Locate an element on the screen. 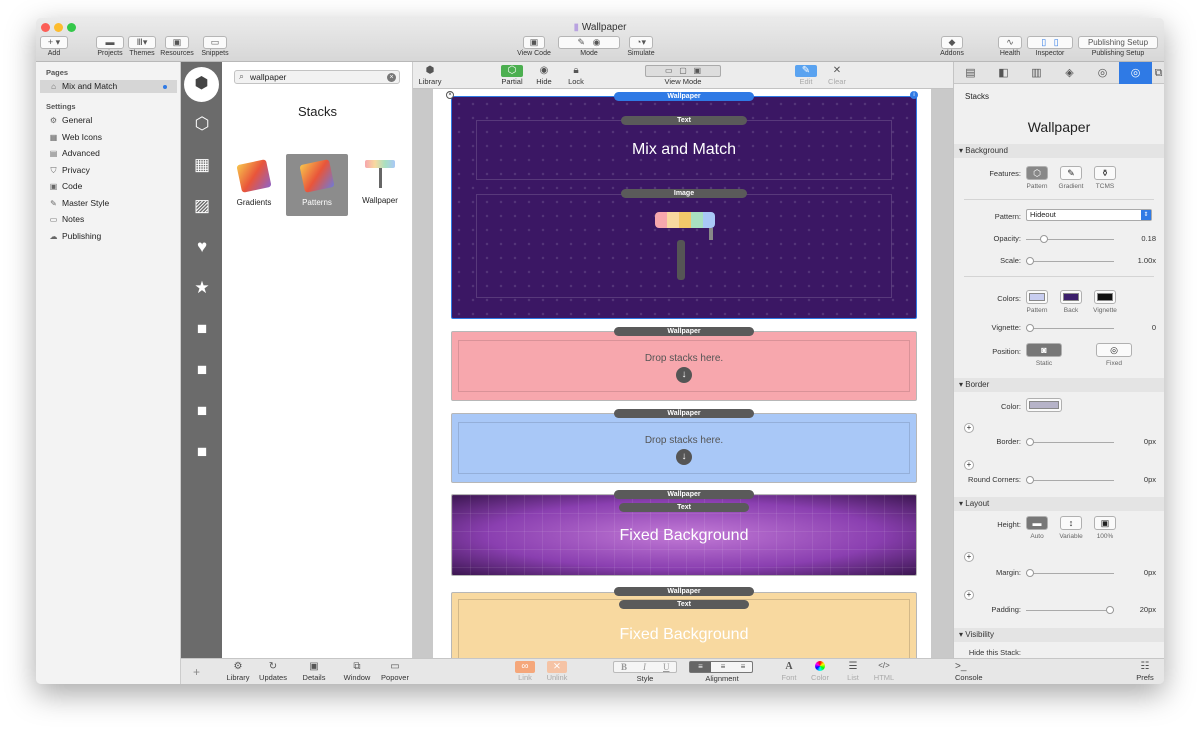 The width and height of the screenshot is (1200, 735). library-item-patterns: Patterns is located at coordinates (317, 185).